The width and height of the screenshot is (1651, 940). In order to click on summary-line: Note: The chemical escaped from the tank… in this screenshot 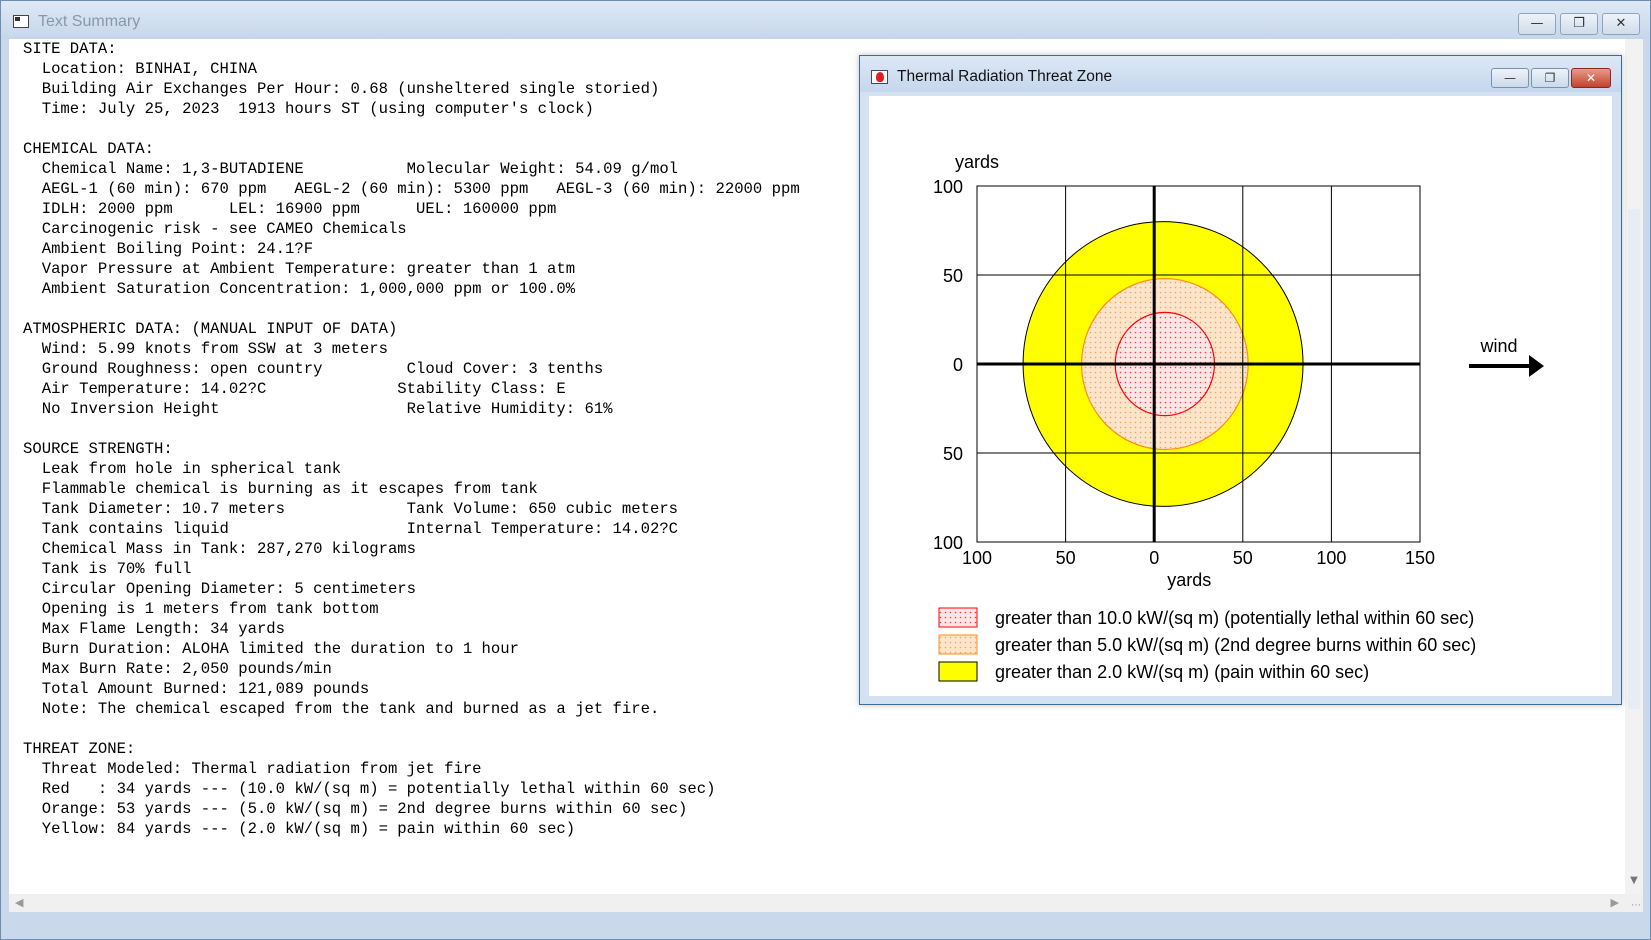, I will do `click(341, 709)`.